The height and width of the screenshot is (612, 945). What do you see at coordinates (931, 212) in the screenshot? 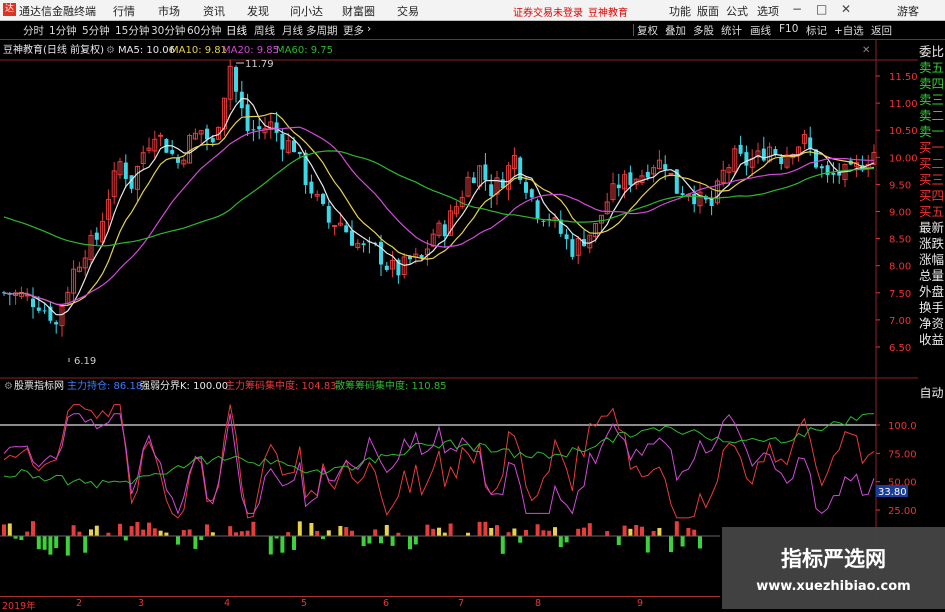
I see `sidebar-buy5: 买五` at bounding box center [931, 212].